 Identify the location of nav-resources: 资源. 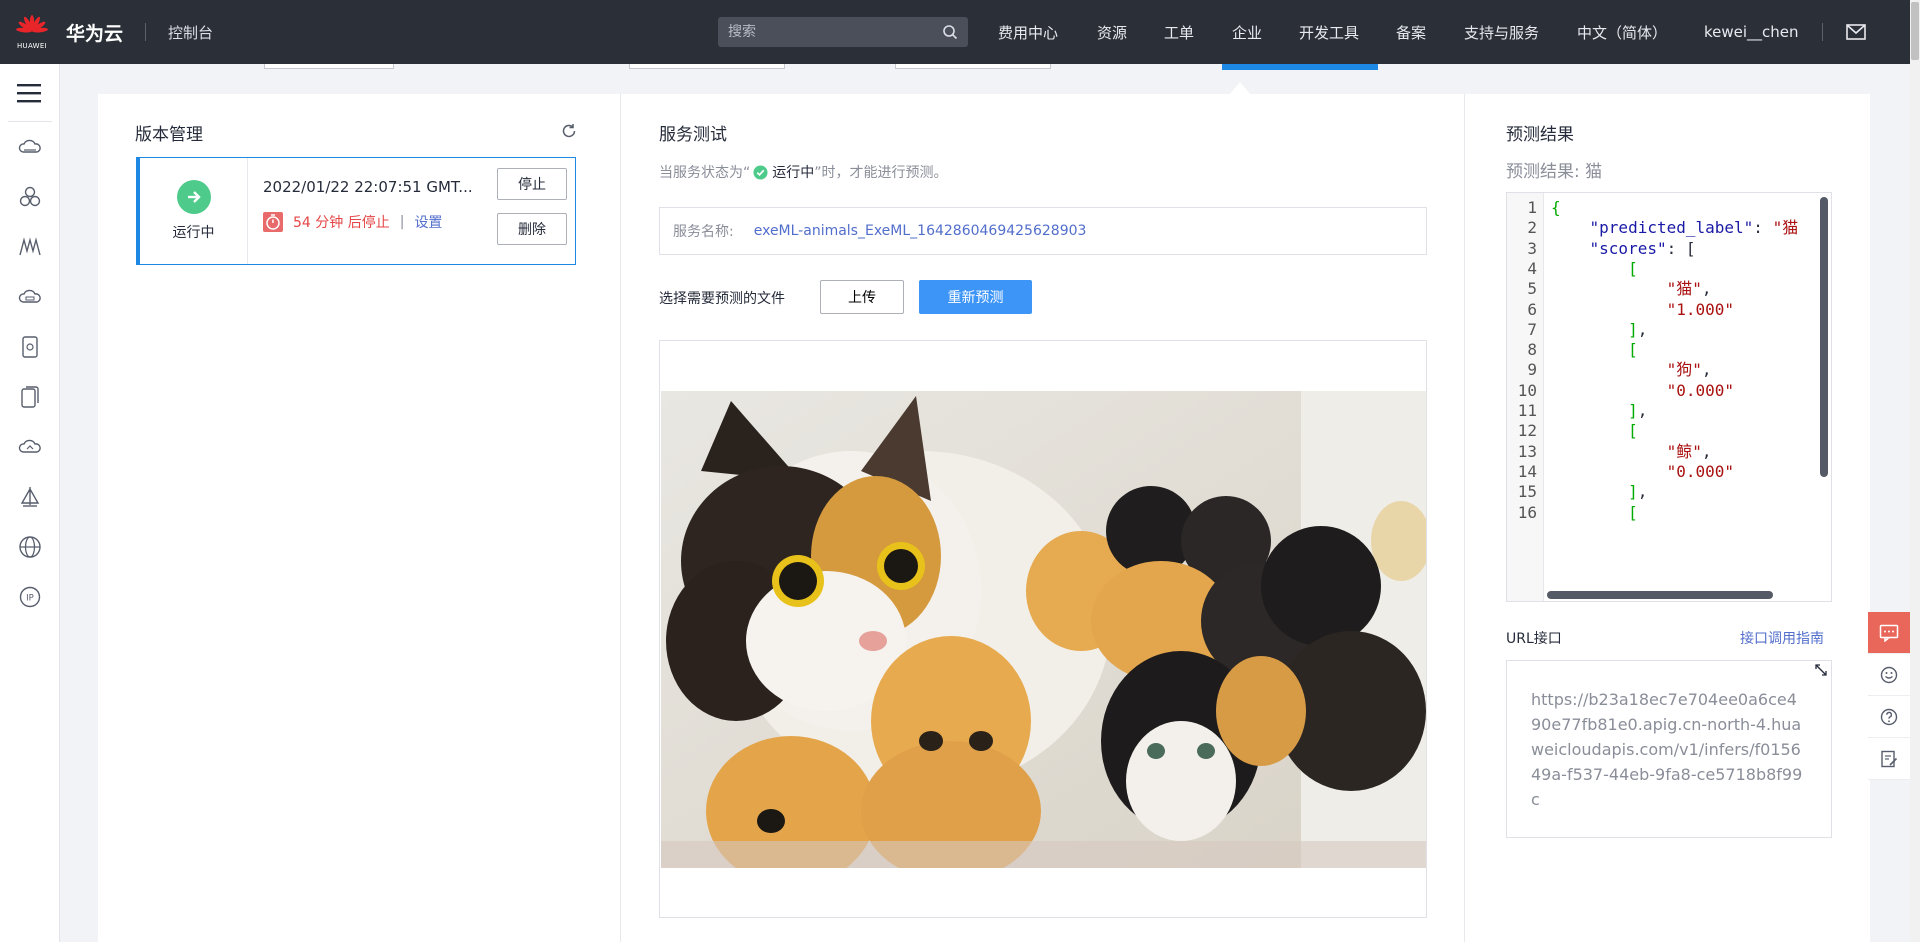
(1112, 32).